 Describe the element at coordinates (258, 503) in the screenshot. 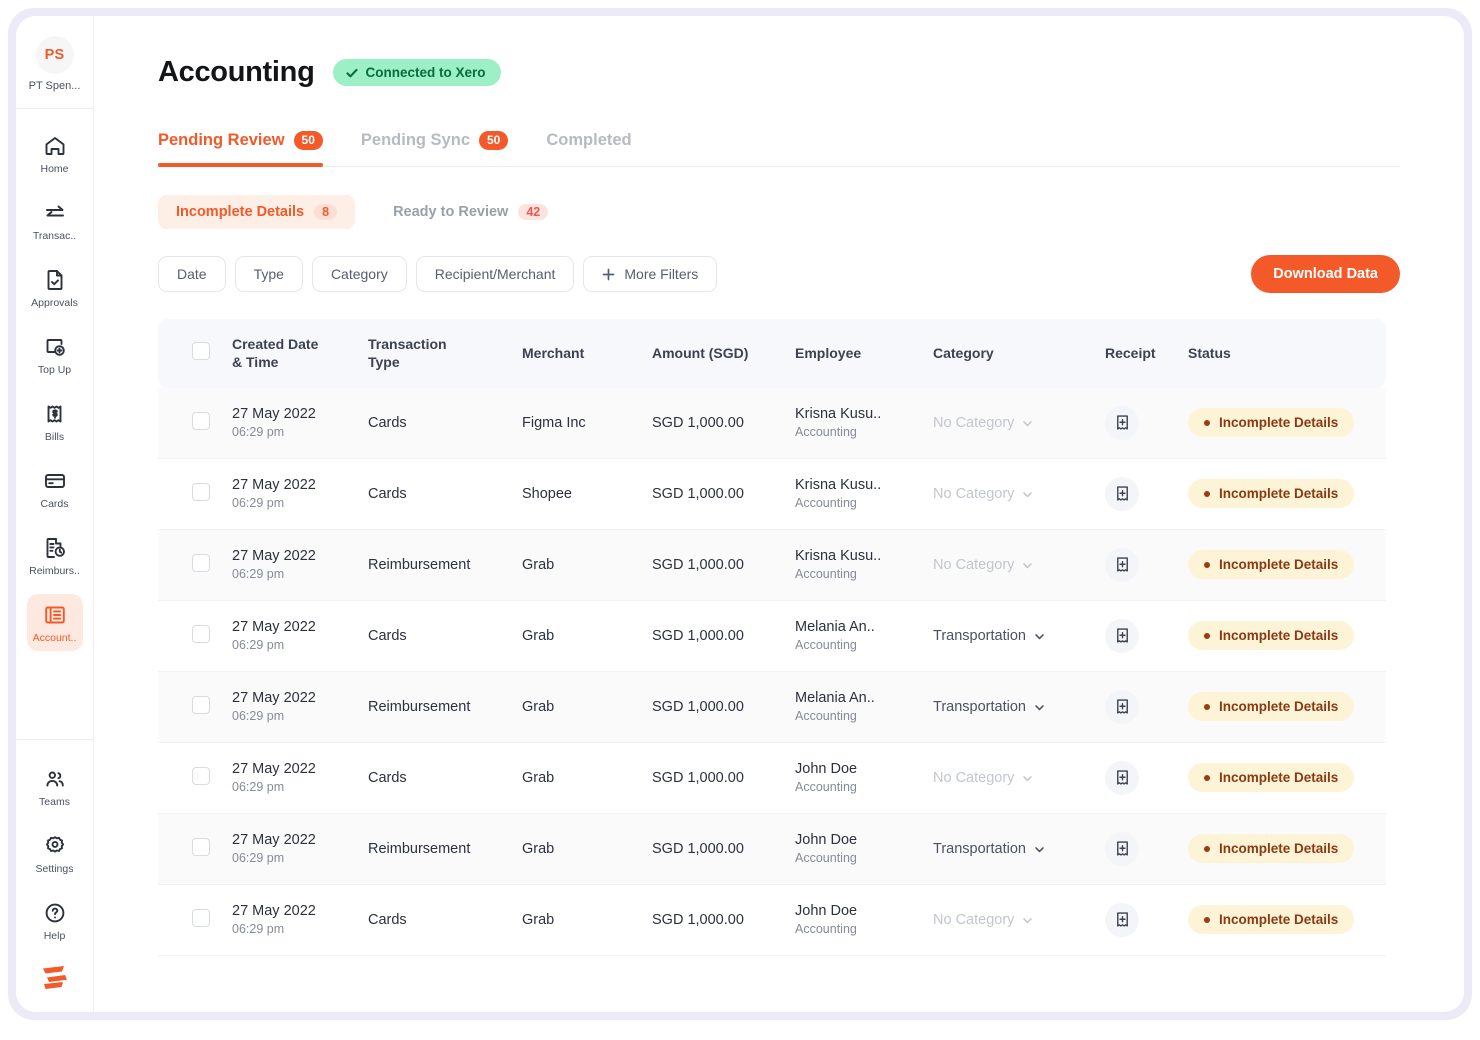

I see `row-time: 06:29 pm` at that location.